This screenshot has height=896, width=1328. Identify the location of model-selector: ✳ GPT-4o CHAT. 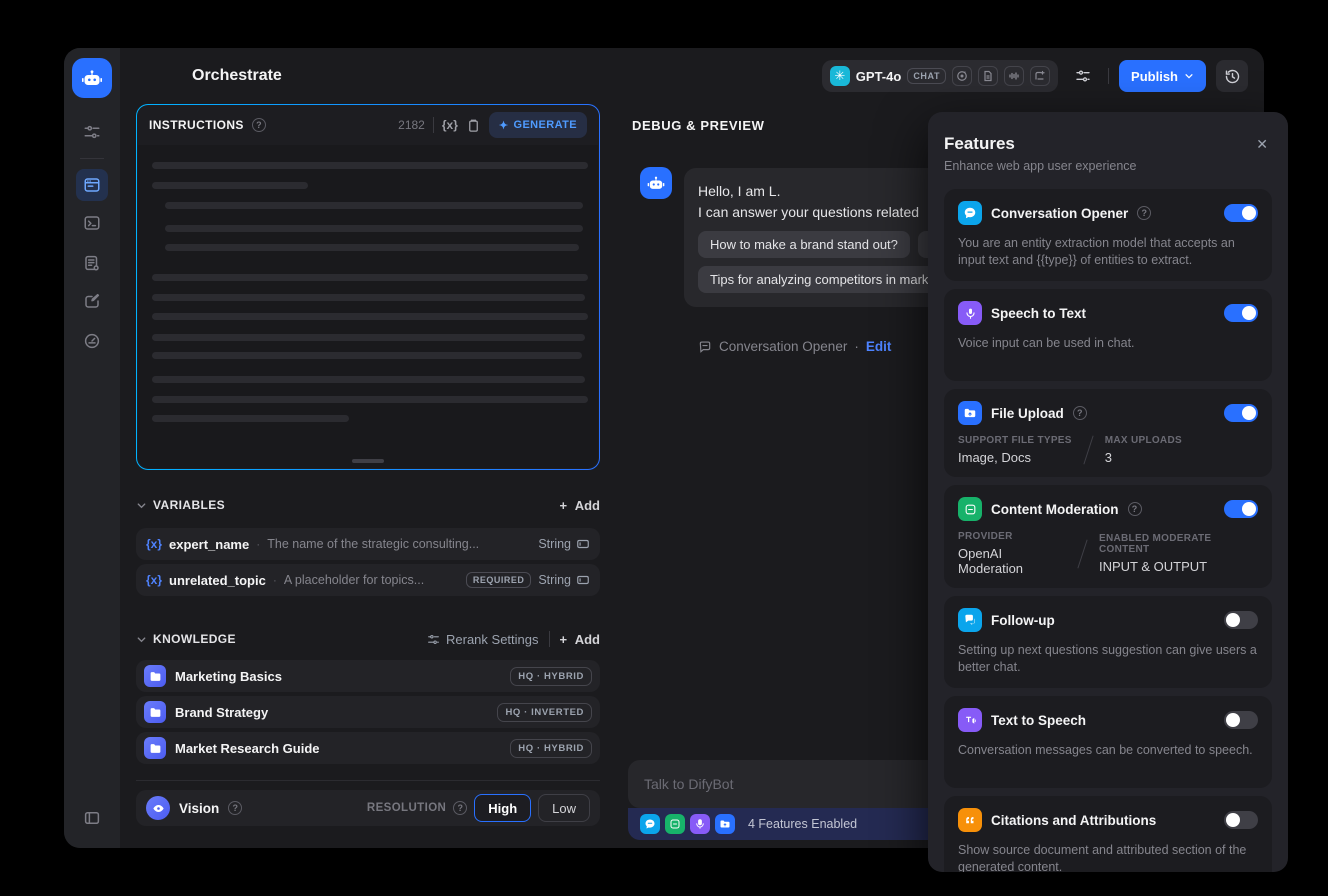
(940, 76).